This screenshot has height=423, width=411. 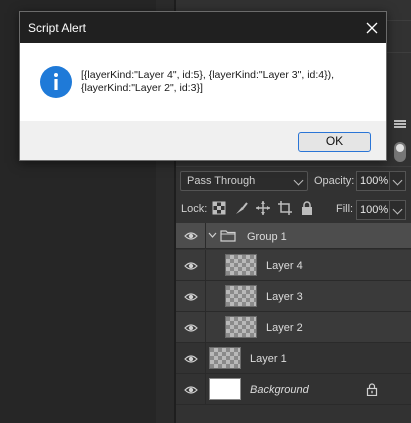 What do you see at coordinates (400, 124) in the screenshot?
I see `panel-menu-icon` at bounding box center [400, 124].